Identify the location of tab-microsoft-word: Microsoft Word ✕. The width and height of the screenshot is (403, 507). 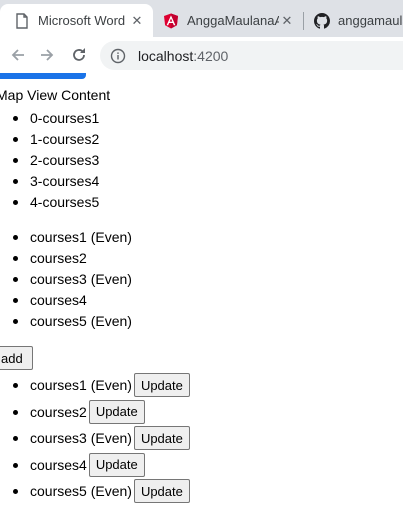
(76, 20).